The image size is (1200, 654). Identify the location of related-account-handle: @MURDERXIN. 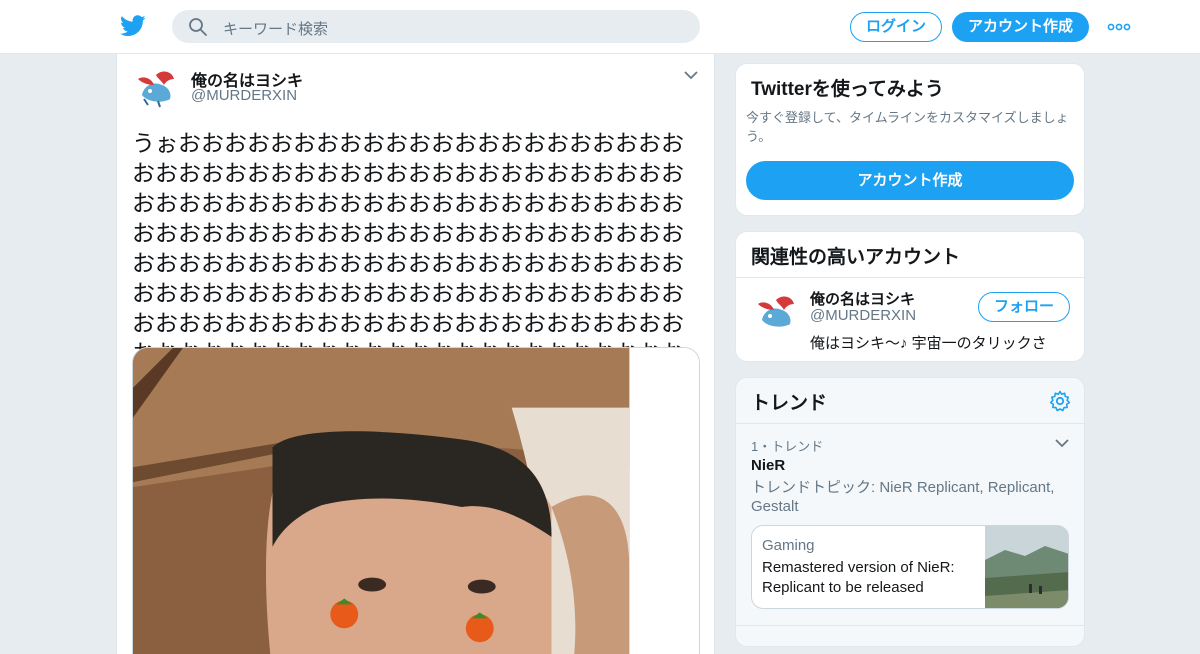
(863, 315).